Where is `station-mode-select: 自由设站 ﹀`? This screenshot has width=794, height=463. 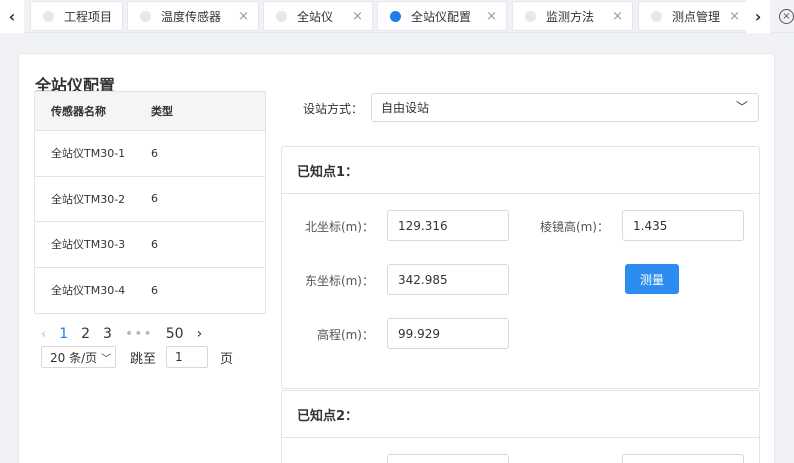 station-mode-select: 自由设站 ﹀ is located at coordinates (565, 107).